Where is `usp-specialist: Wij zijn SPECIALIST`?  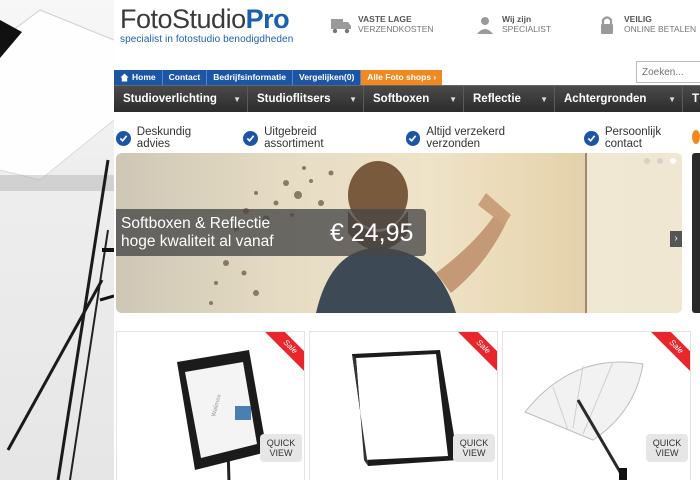
usp-specialist: Wij zijn SPECIALIST is located at coordinates (512, 25).